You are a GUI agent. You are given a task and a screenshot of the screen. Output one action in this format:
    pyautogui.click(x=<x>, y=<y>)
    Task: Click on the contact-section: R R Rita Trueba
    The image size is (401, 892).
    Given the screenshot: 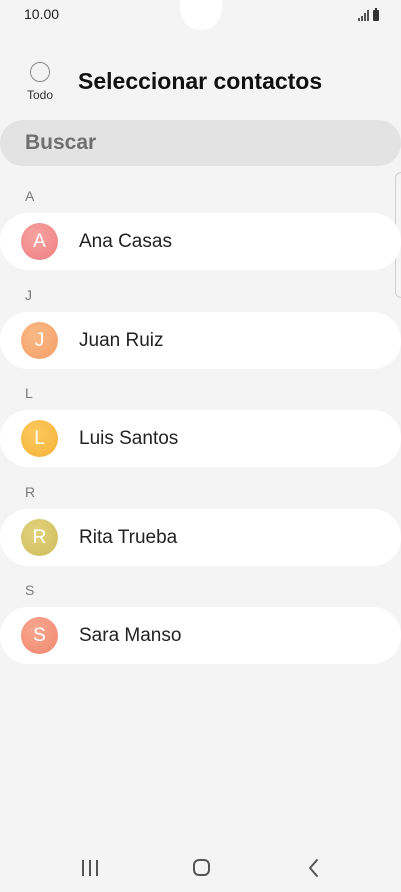 What is the action you would take?
    pyautogui.click(x=200, y=516)
    